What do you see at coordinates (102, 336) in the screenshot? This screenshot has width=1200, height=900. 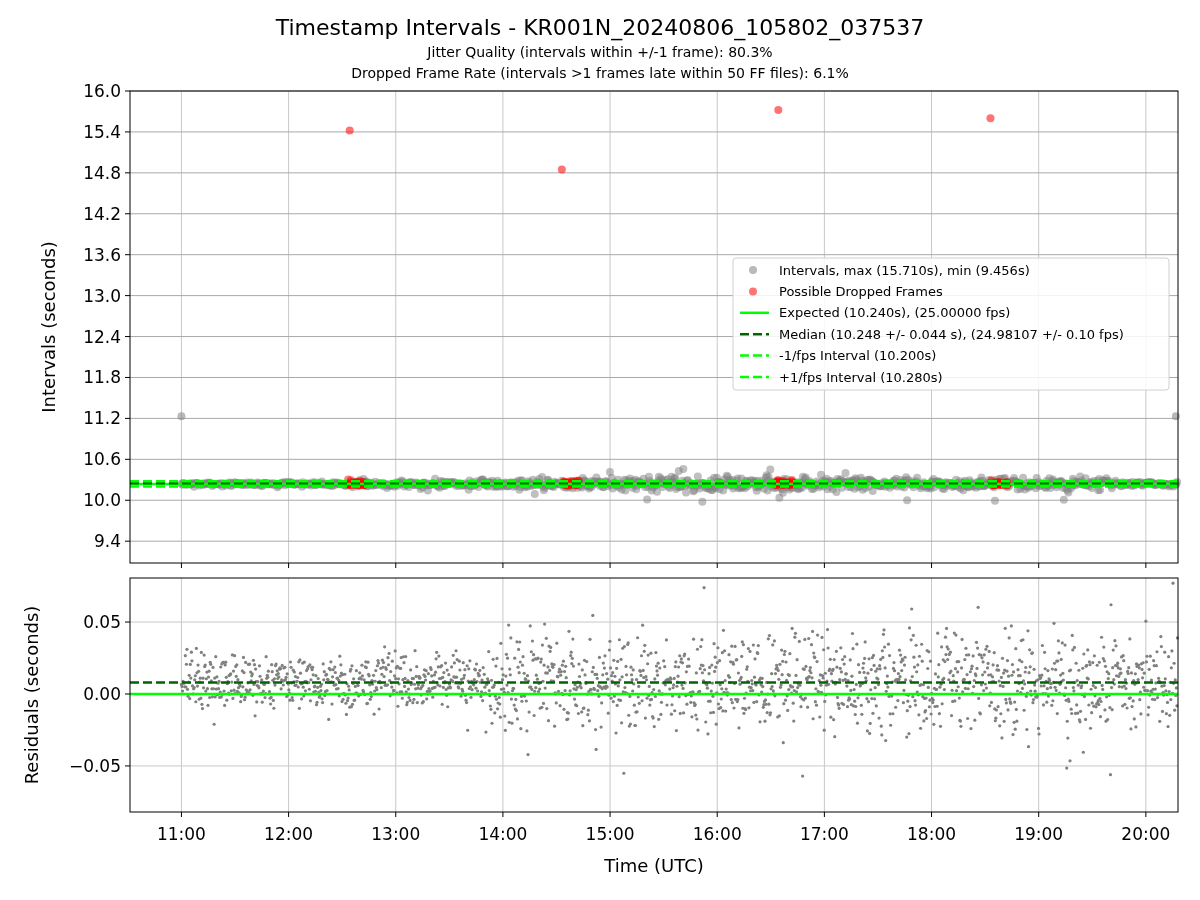 I see `tick-label: 12.4` at bounding box center [102, 336].